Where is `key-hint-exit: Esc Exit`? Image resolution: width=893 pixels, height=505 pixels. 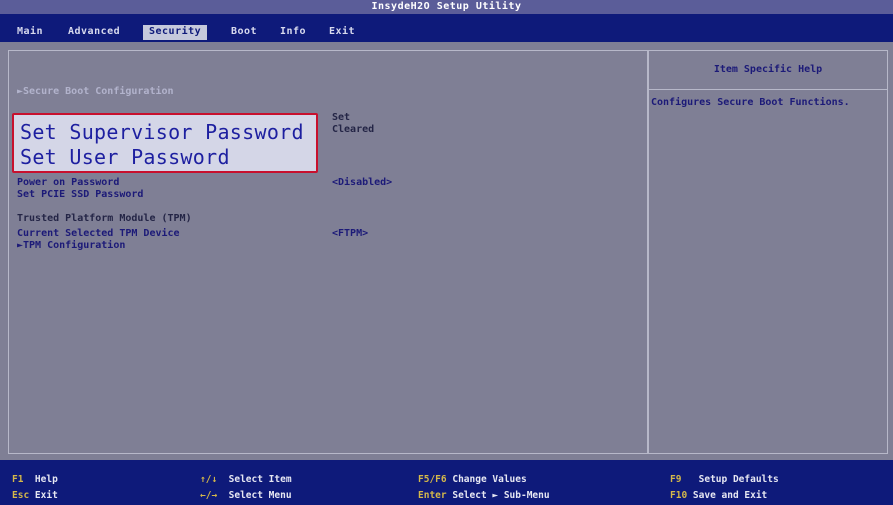
key-hint-exit: Esc Exit is located at coordinates (35, 496).